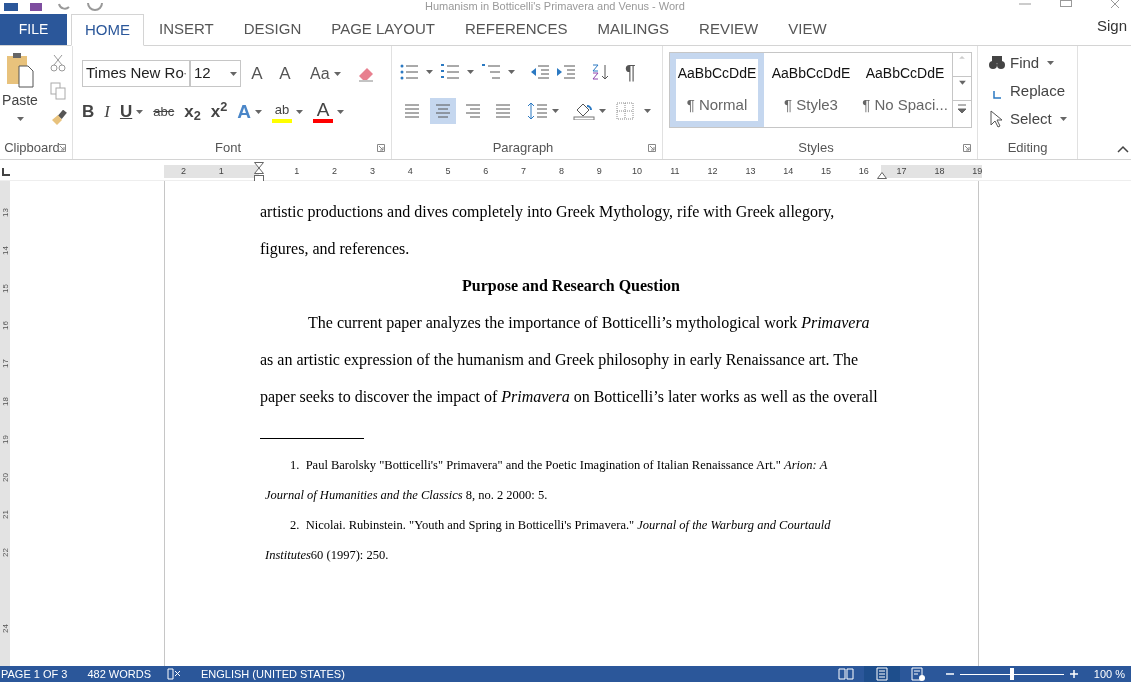 The height and width of the screenshot is (682, 1131). I want to click on bullets-icon, so click(409, 72).